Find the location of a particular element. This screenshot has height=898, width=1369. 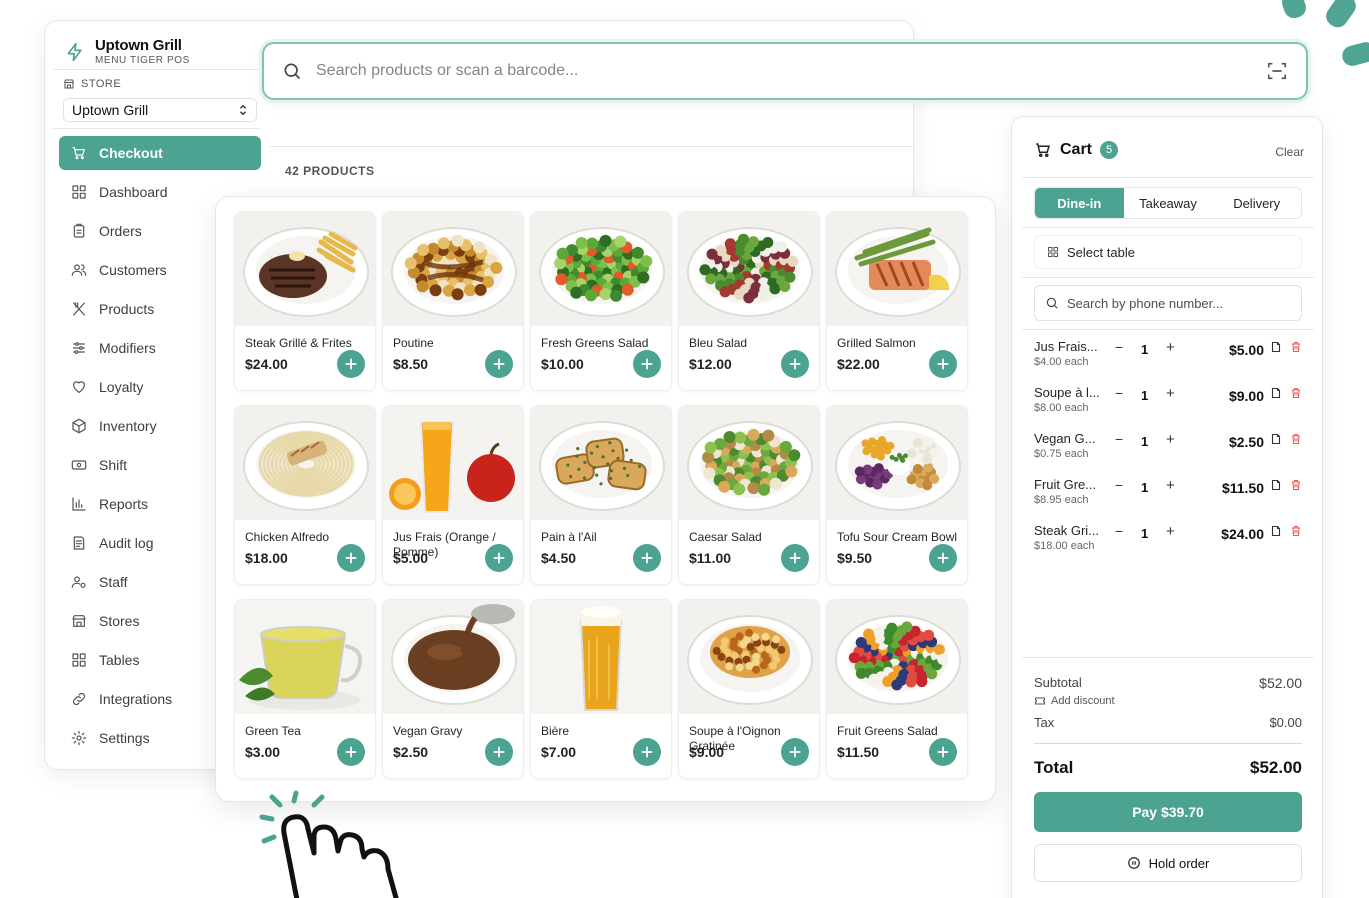

product-card: Poutine $8.50 is located at coordinates (453, 301).